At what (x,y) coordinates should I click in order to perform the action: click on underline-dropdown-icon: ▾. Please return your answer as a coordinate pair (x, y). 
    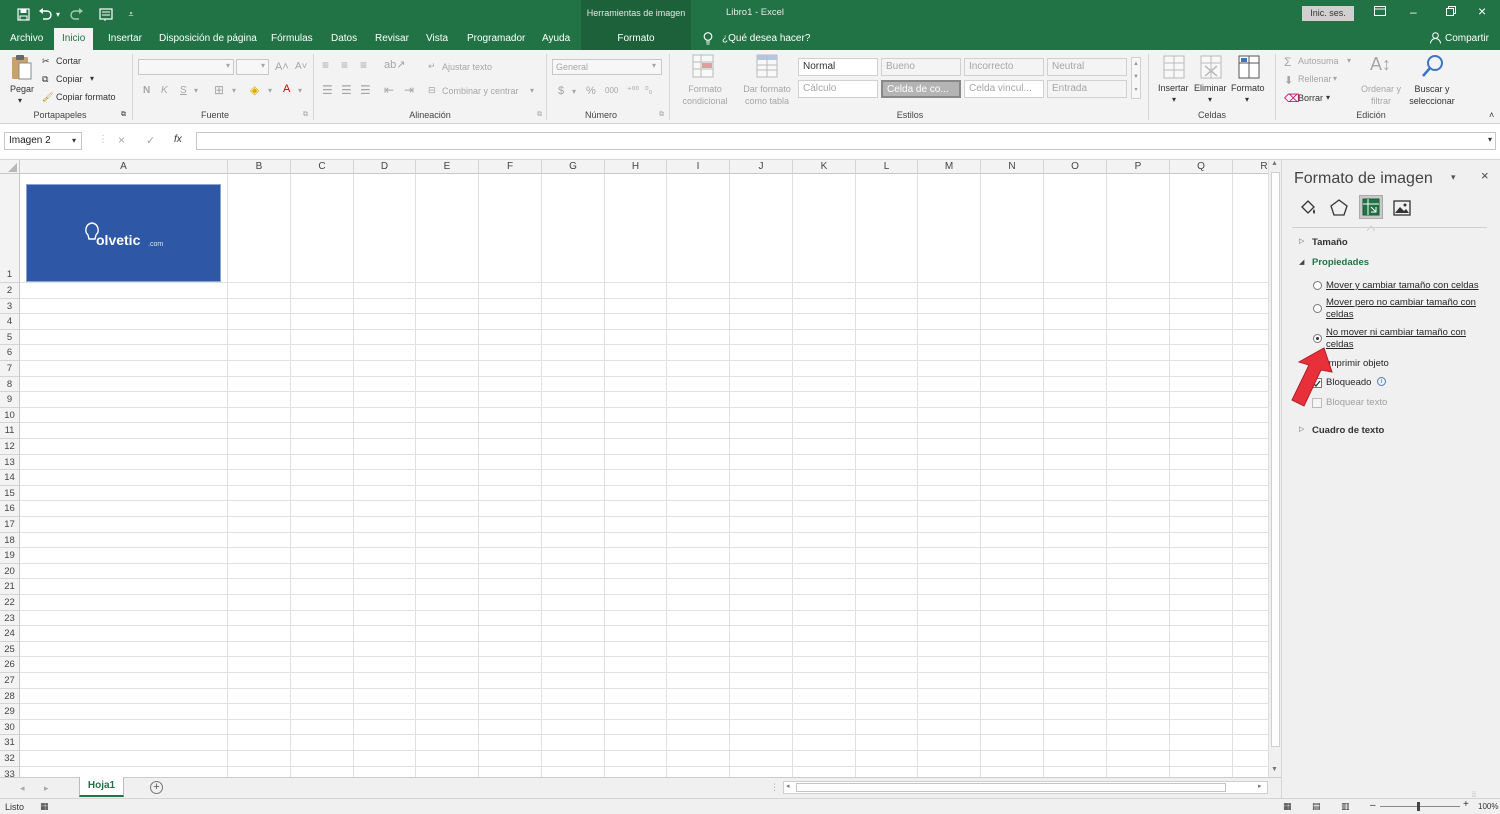
    Looking at the image, I should click on (196, 90).